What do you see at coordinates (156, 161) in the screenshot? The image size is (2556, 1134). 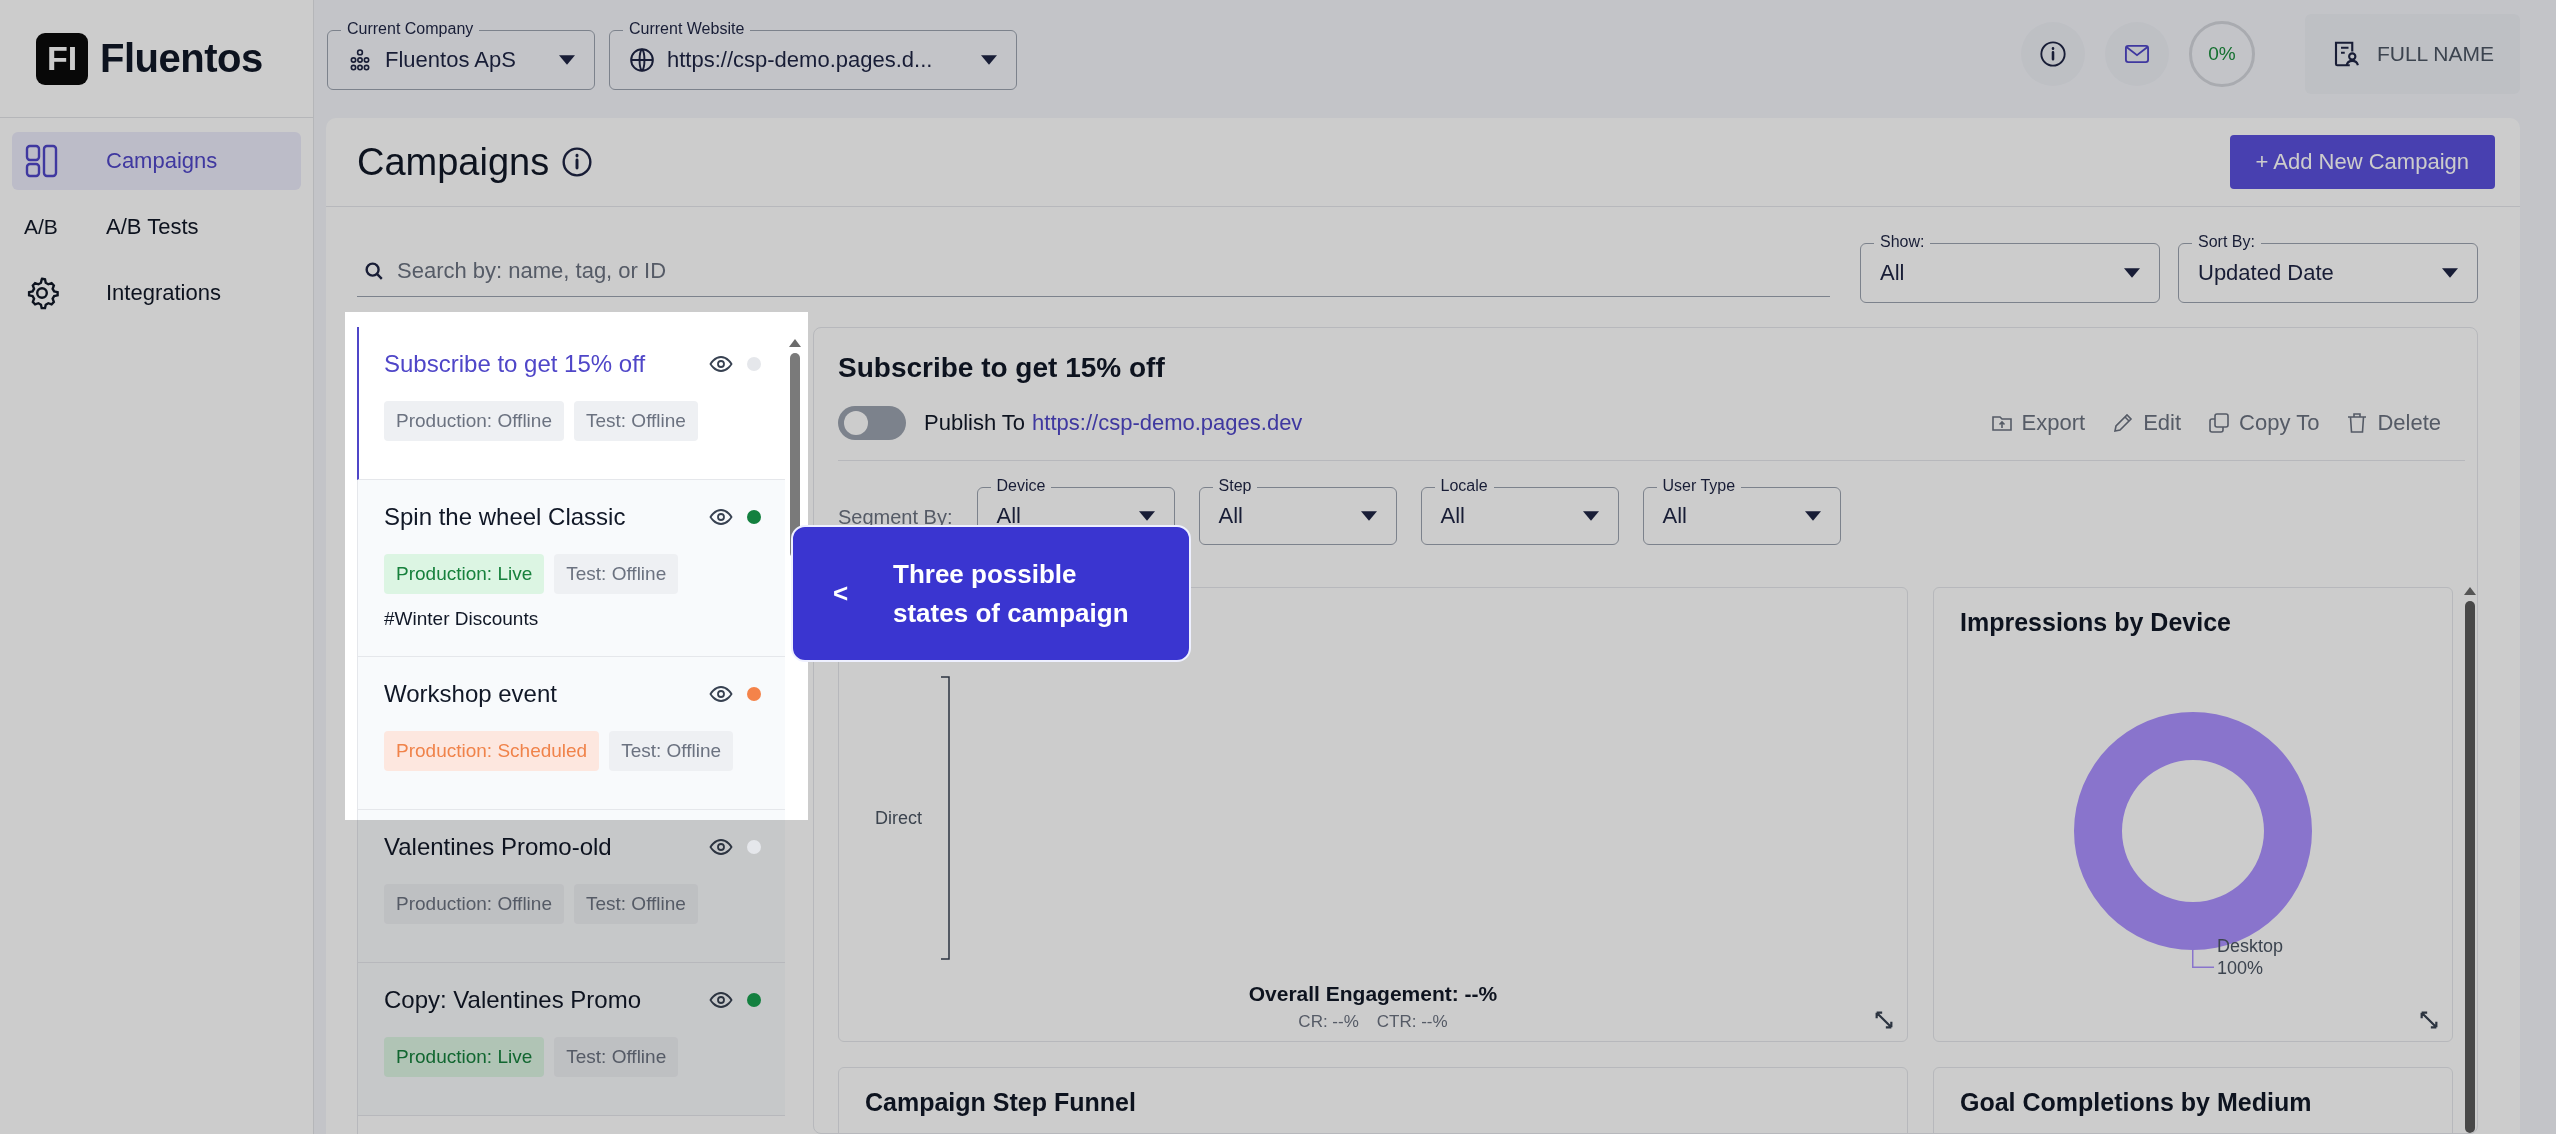 I see `sidebar-item: Campaigns` at bounding box center [156, 161].